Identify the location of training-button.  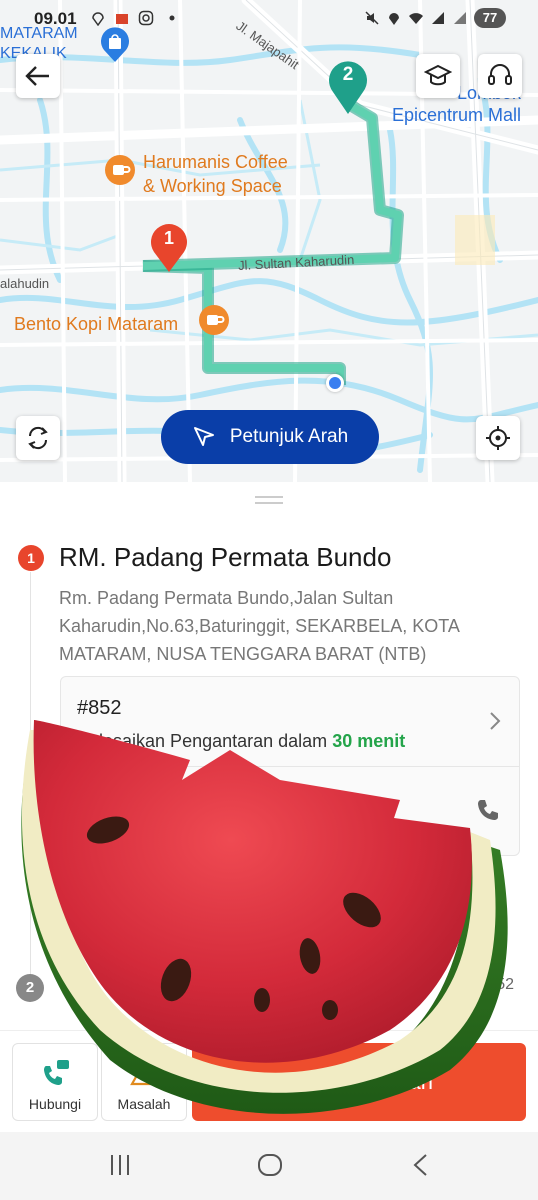
(438, 76).